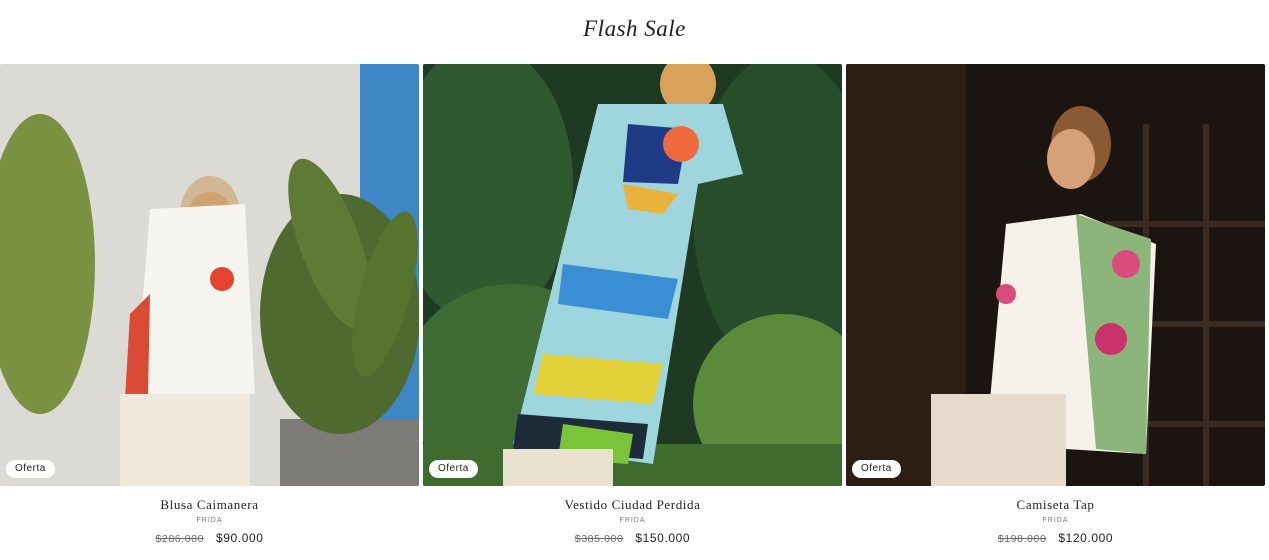  I want to click on product-title: Vestido Ciudad Perdida, so click(632, 504).